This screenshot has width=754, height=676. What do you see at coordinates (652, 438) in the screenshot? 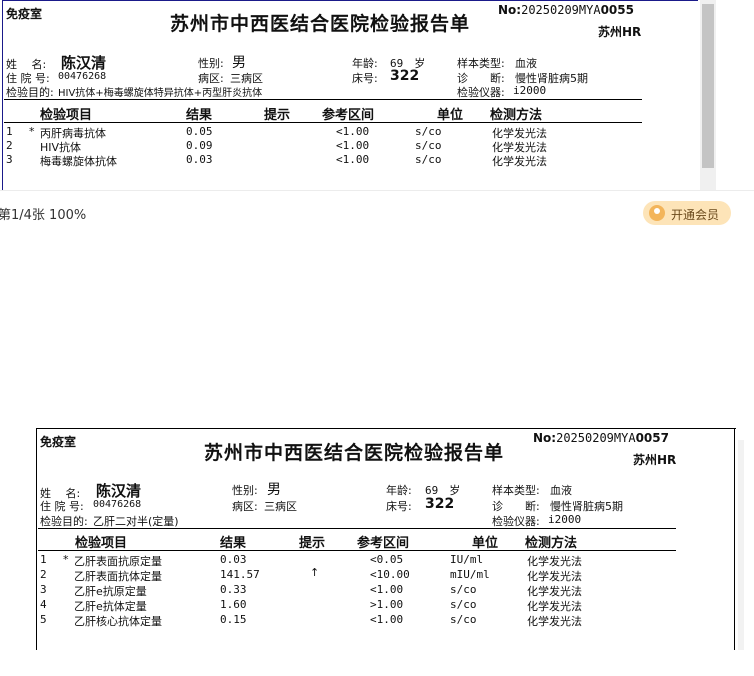
I see `report-number-suffix: 0057` at bounding box center [652, 438].